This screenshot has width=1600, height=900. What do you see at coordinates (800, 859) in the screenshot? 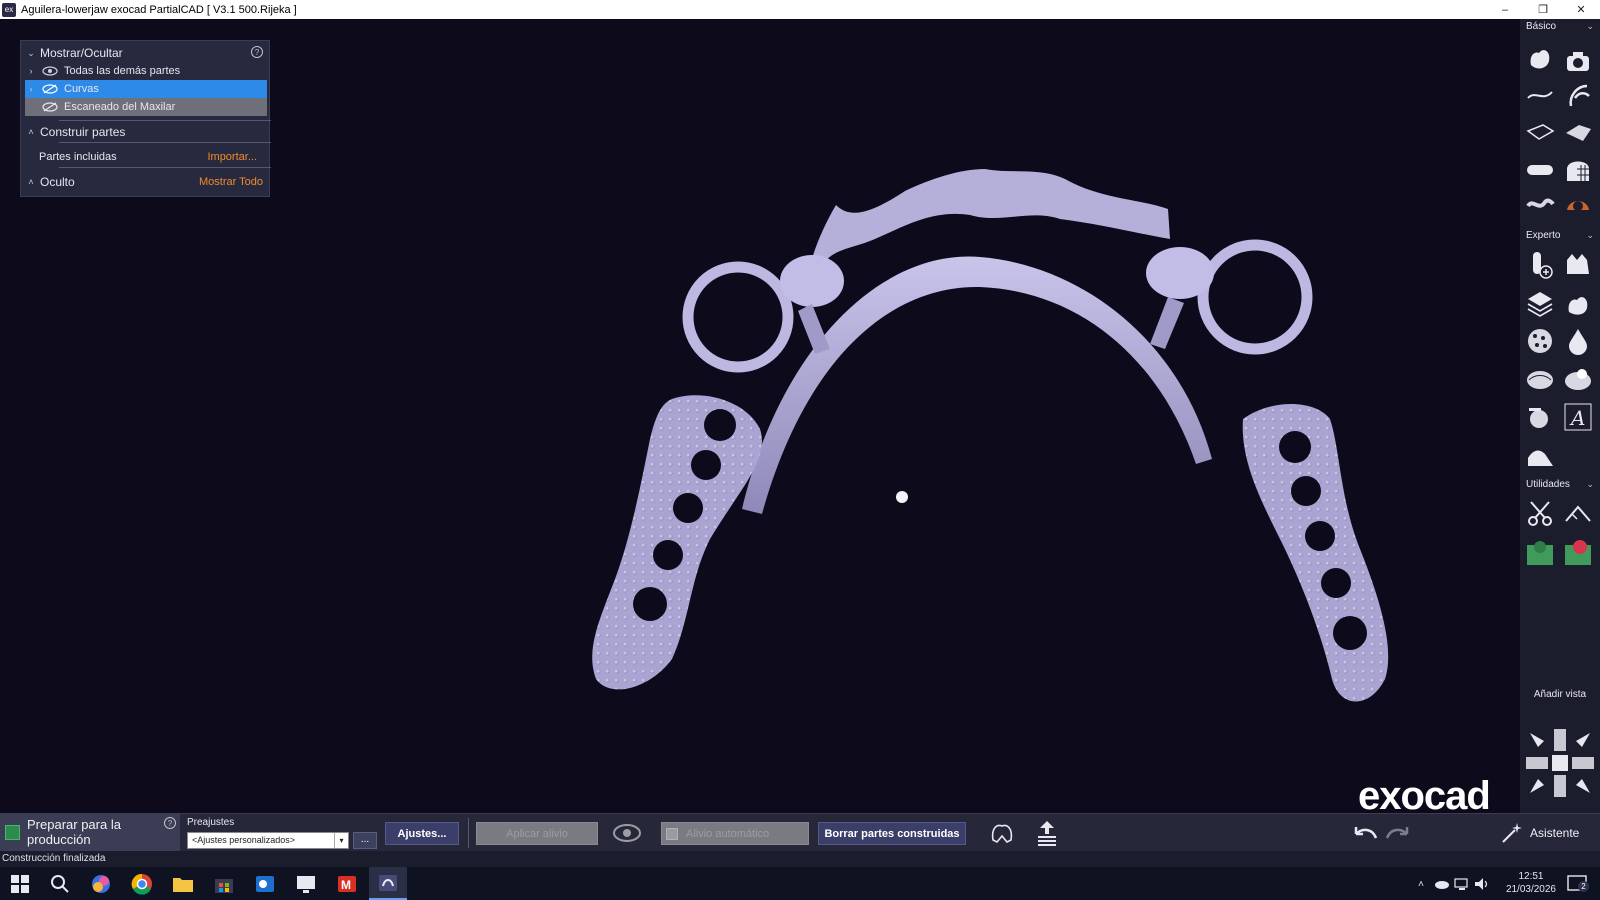
I see `status-bar: Construcción finalizada` at bounding box center [800, 859].